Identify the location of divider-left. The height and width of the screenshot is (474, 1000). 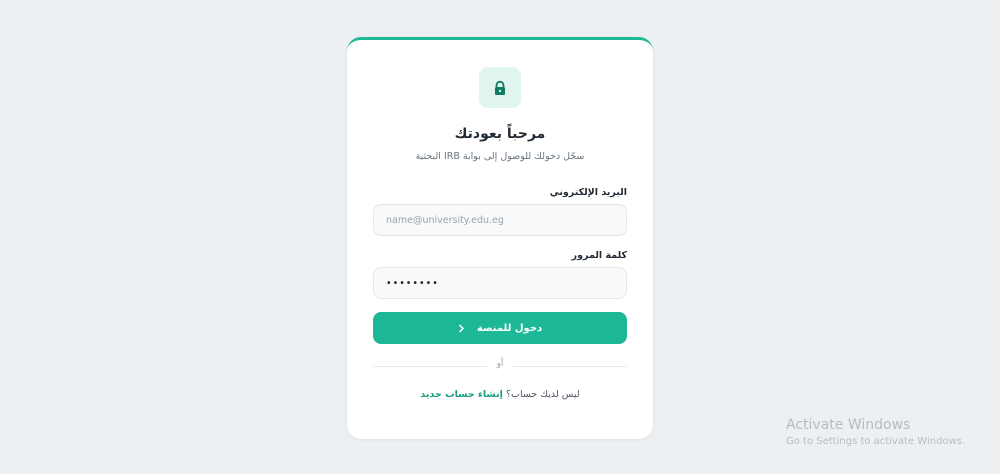
(430, 366).